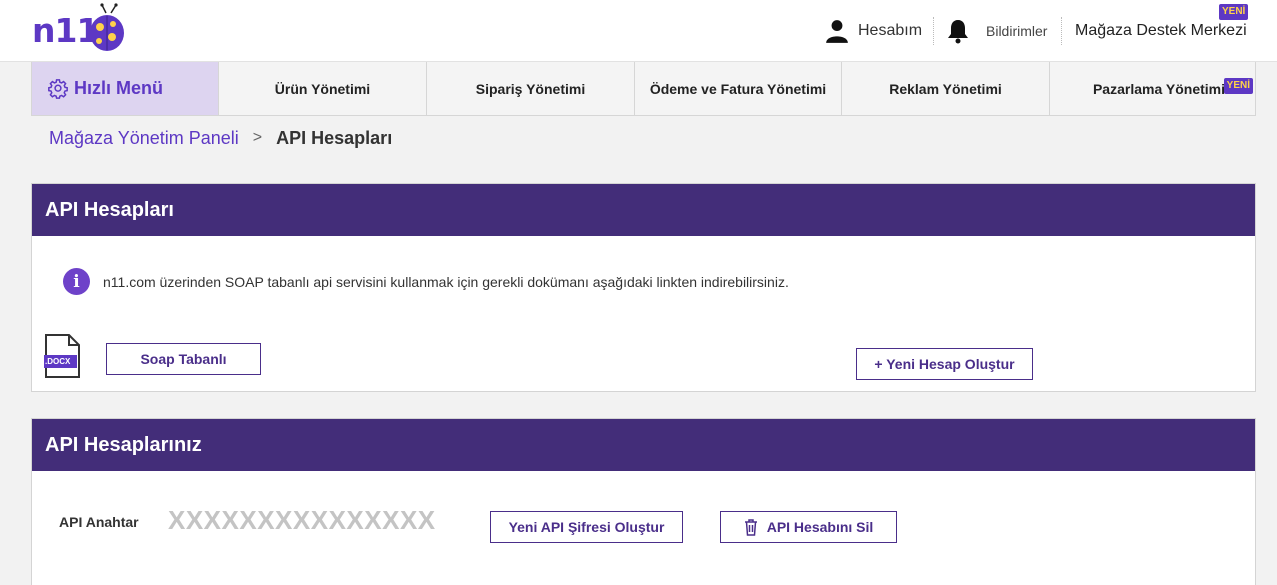 The height and width of the screenshot is (585, 1277). I want to click on nav-item-payments: Ödeme ve Fatura Yönetimi, so click(738, 88).